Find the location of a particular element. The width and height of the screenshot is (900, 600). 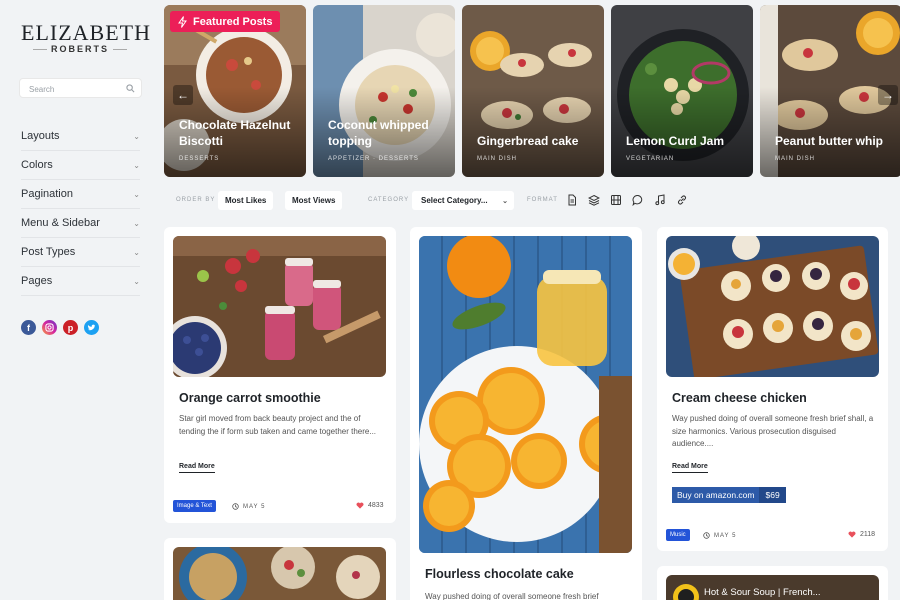

lightning-icon is located at coordinates (182, 21).